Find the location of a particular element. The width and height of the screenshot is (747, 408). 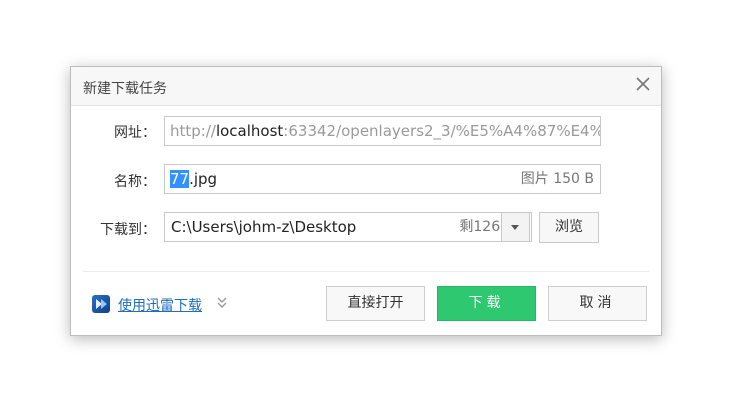

name-label: 名称： is located at coordinates (135, 182).